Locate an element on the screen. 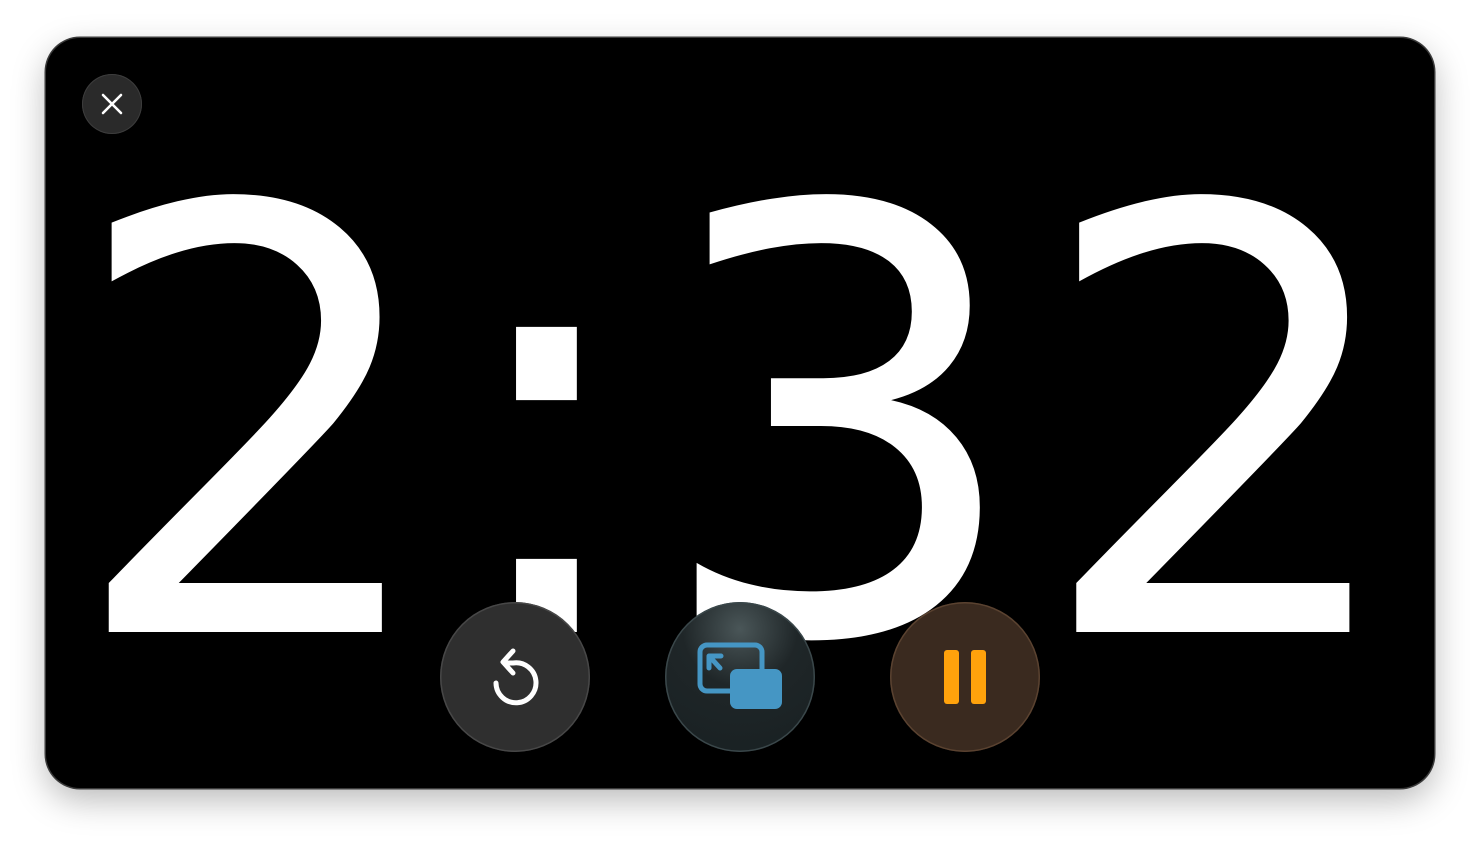 This screenshot has width=1480, height=842. restart-icon is located at coordinates (516, 677).